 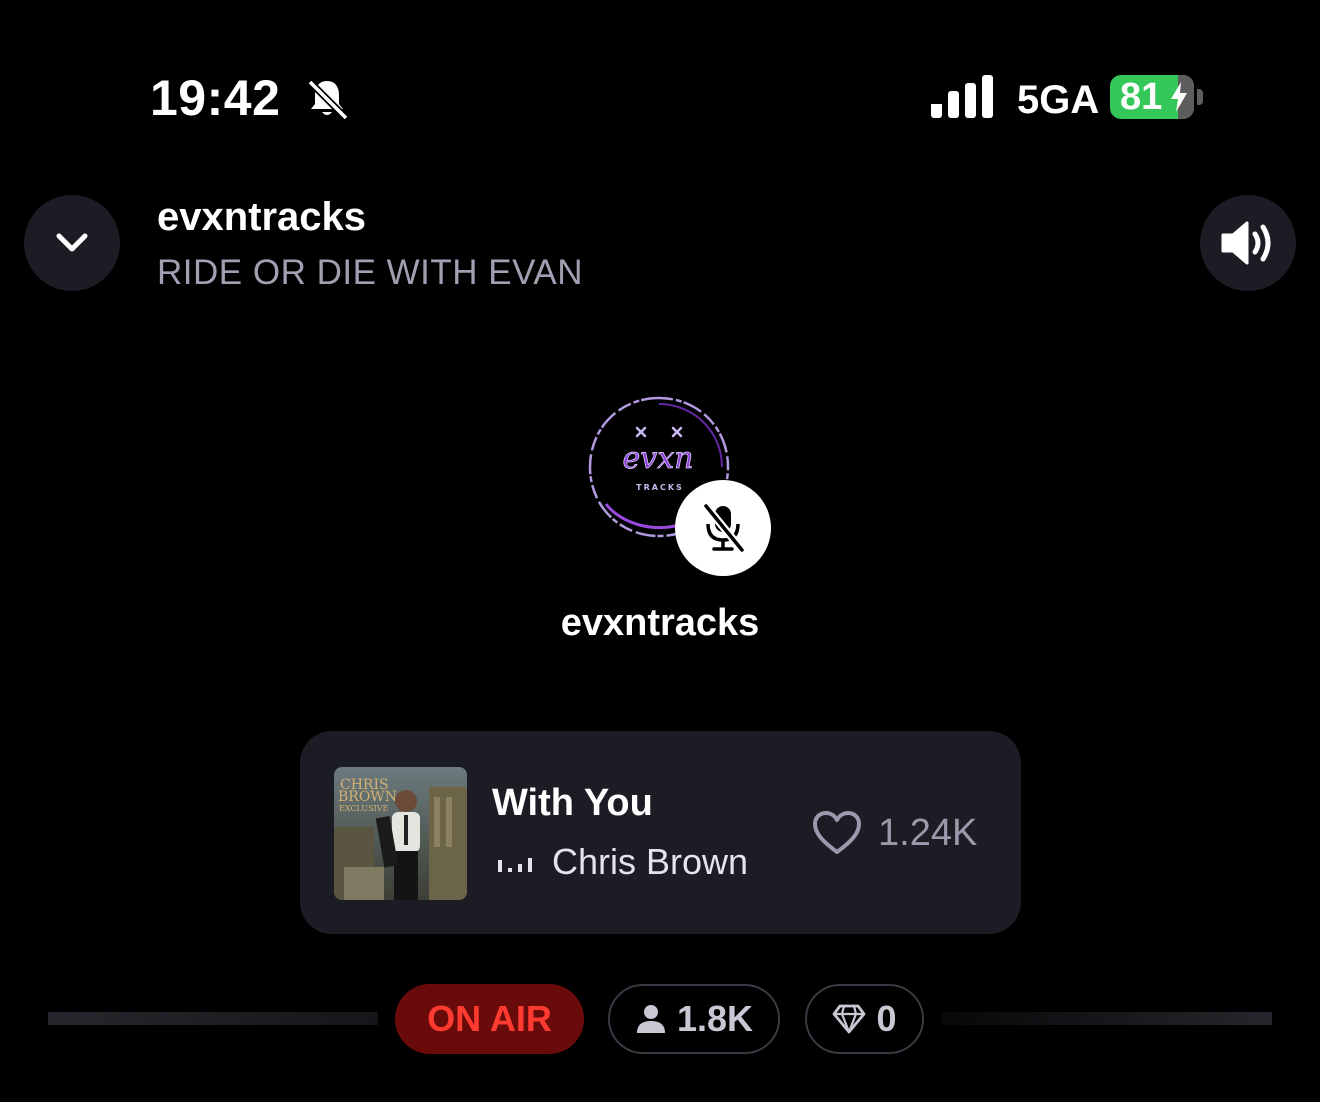 I want to click on diamond-icon, so click(x=849, y=1019).